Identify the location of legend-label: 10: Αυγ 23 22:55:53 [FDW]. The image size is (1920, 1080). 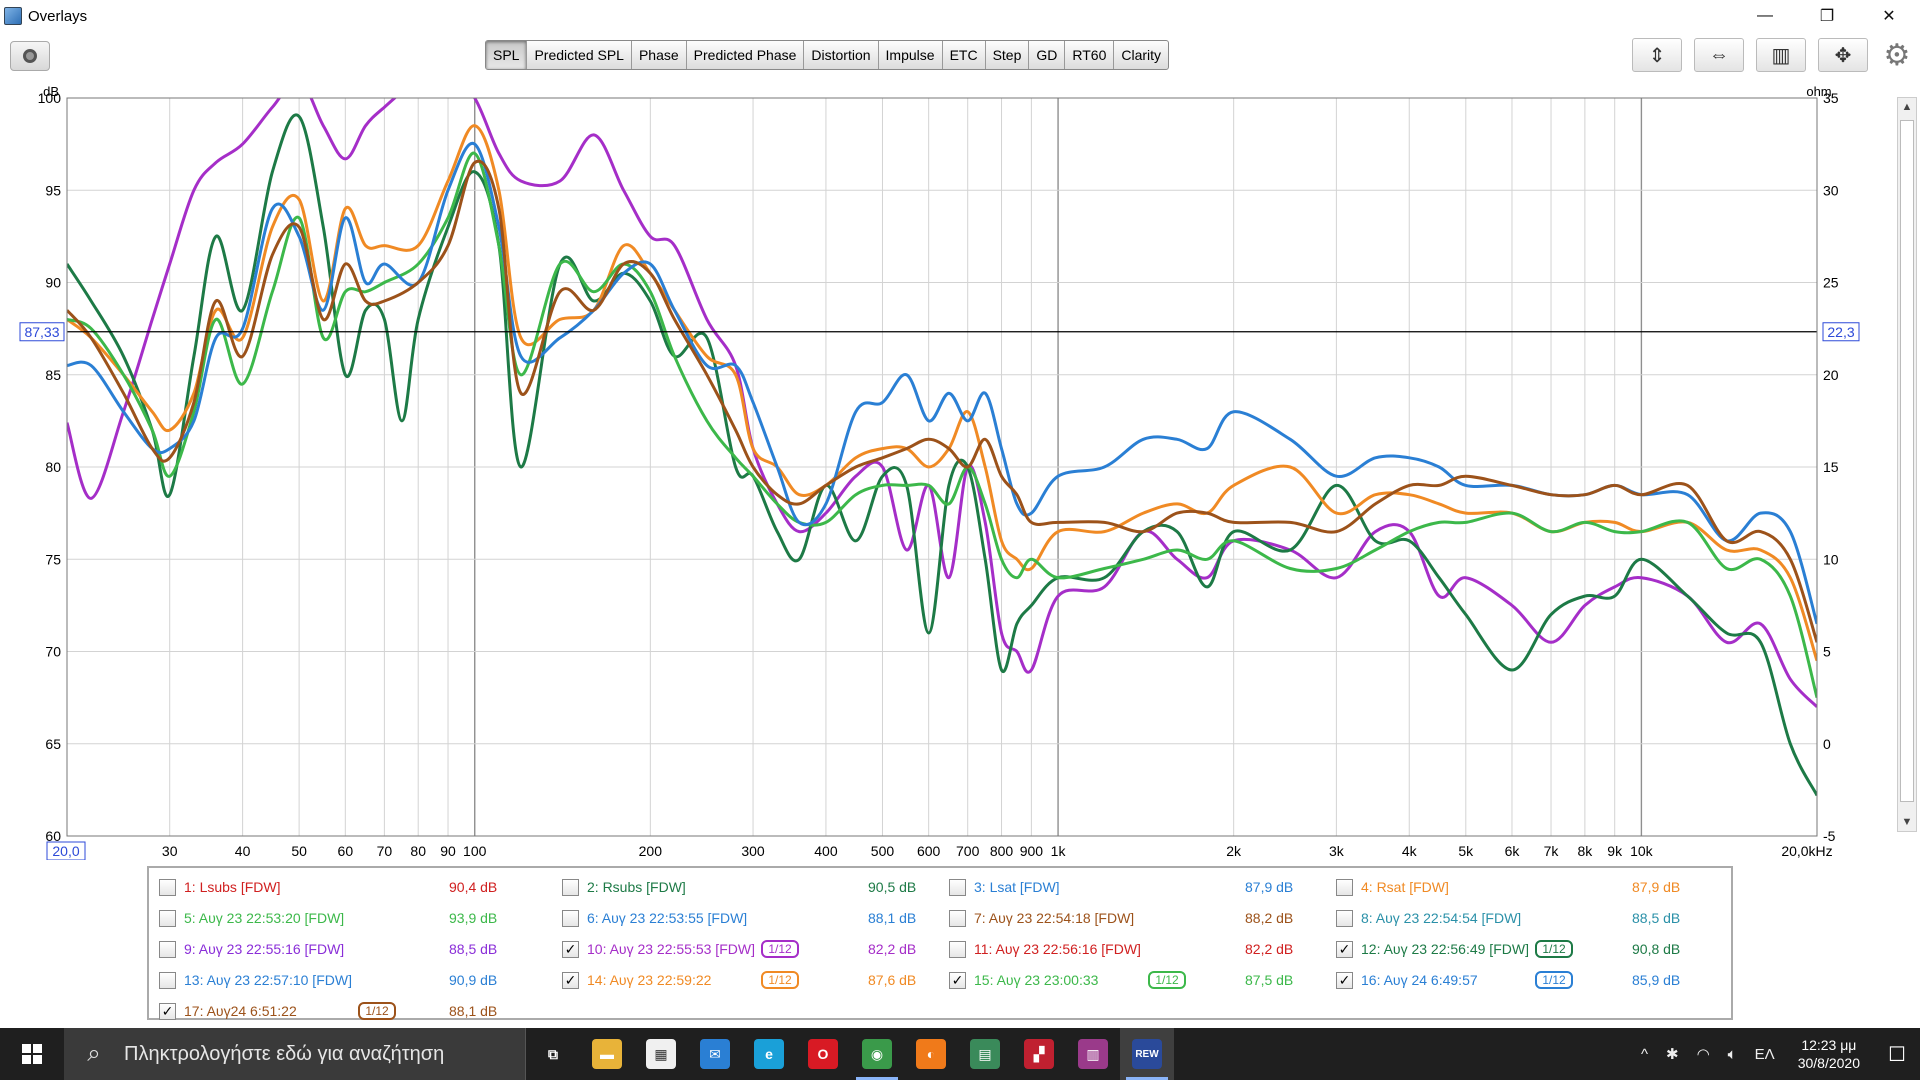
(671, 949).